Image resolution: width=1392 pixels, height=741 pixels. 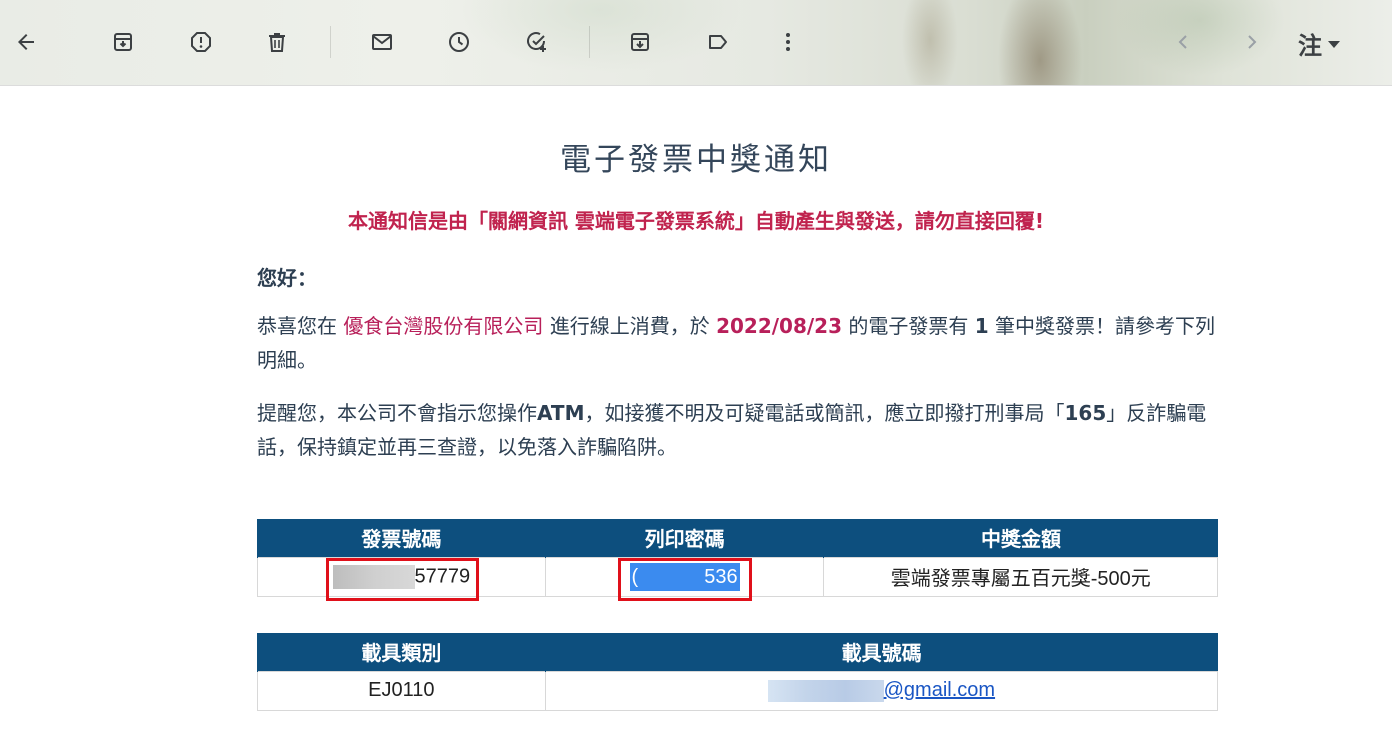 What do you see at coordinates (696, 221) in the screenshot?
I see `auto-send-notice: 本通知信是由「關網資訊 雲端電子發票系統」自動產生與發送，請勿直接回覆!` at bounding box center [696, 221].